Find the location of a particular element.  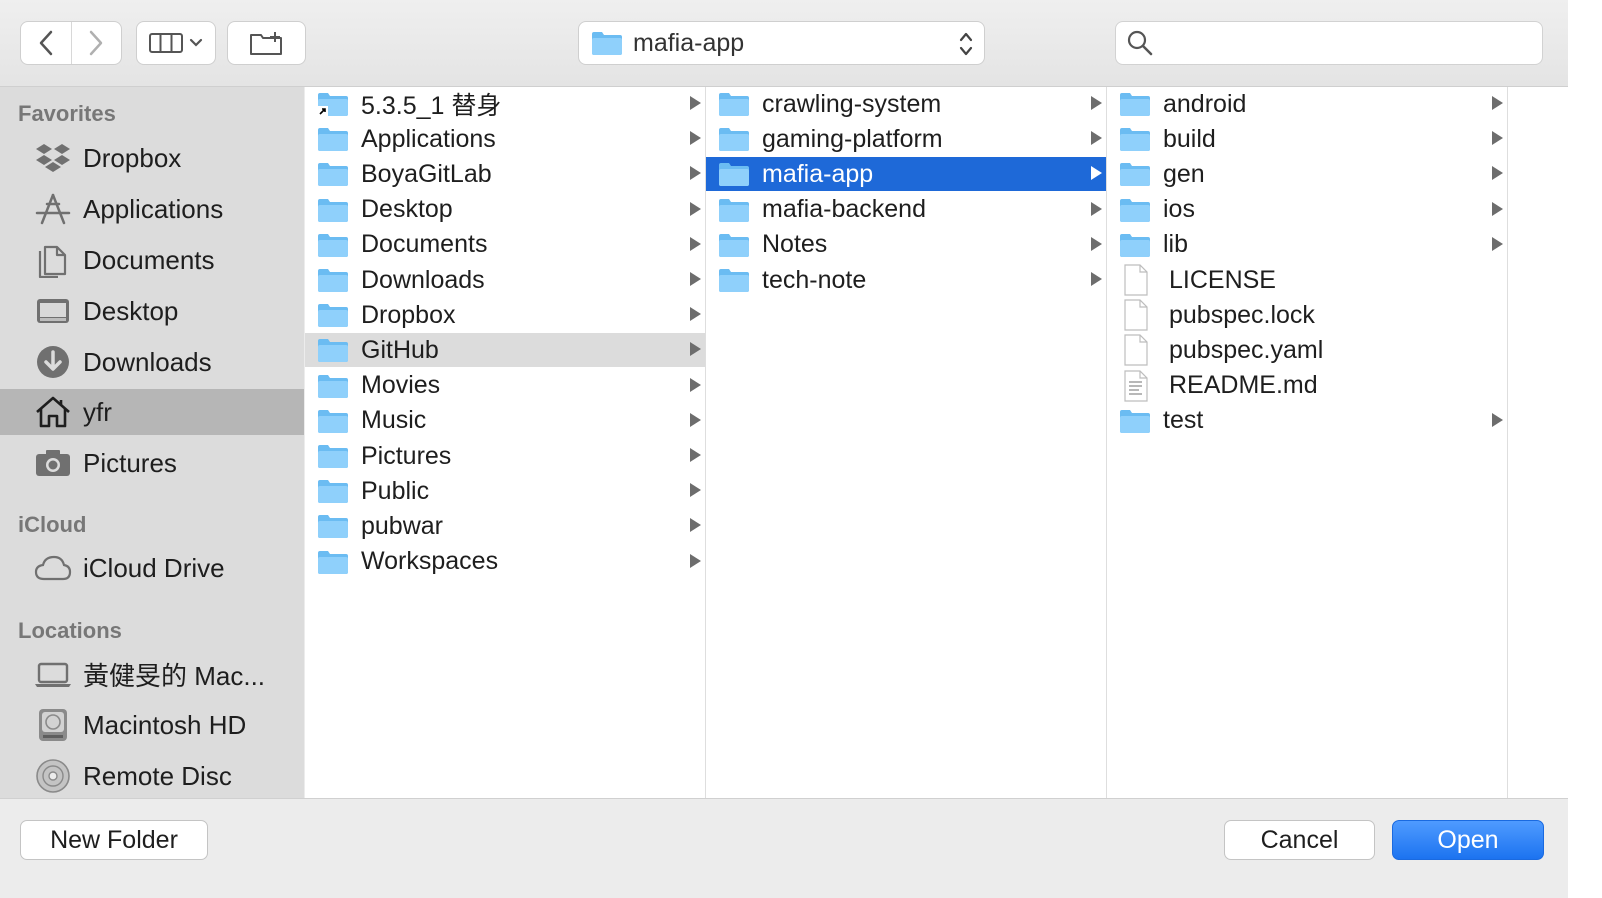

sidebar-item-label: Macintosh HD is located at coordinates (165, 724).